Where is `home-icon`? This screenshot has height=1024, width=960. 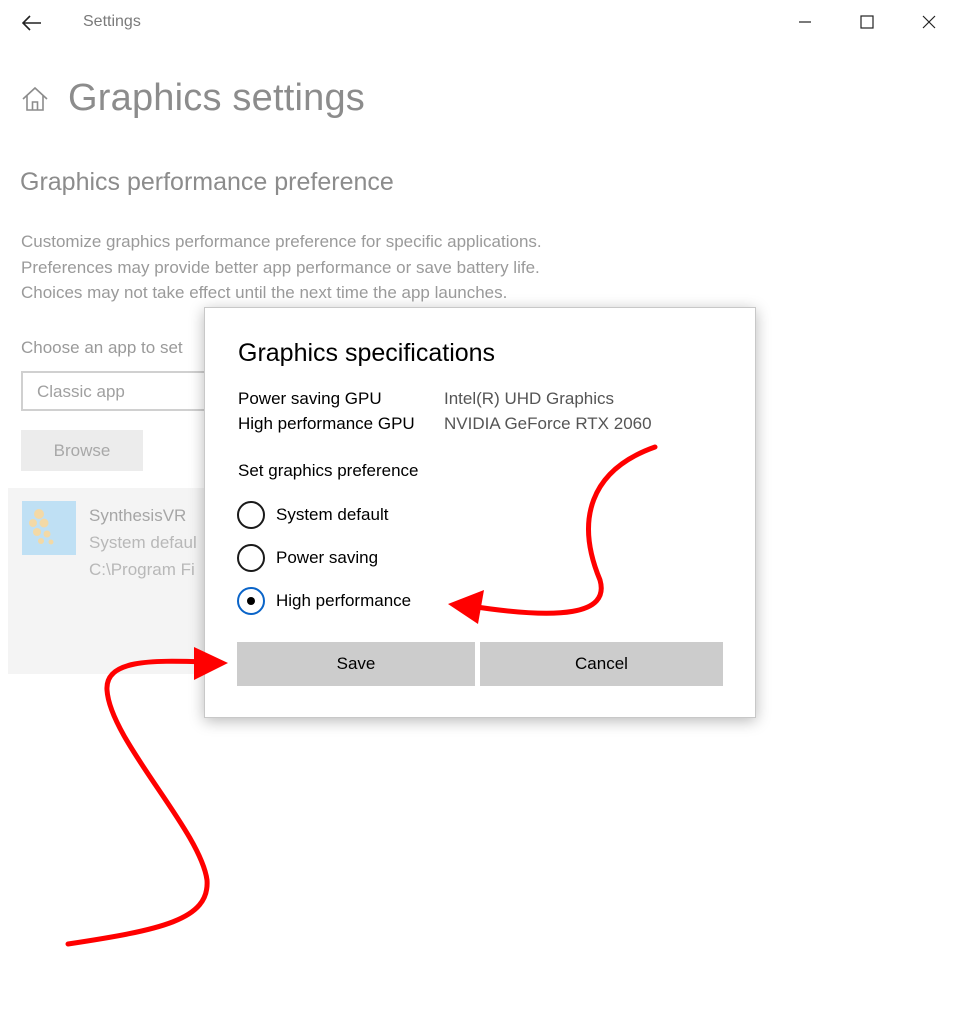 home-icon is located at coordinates (35, 99).